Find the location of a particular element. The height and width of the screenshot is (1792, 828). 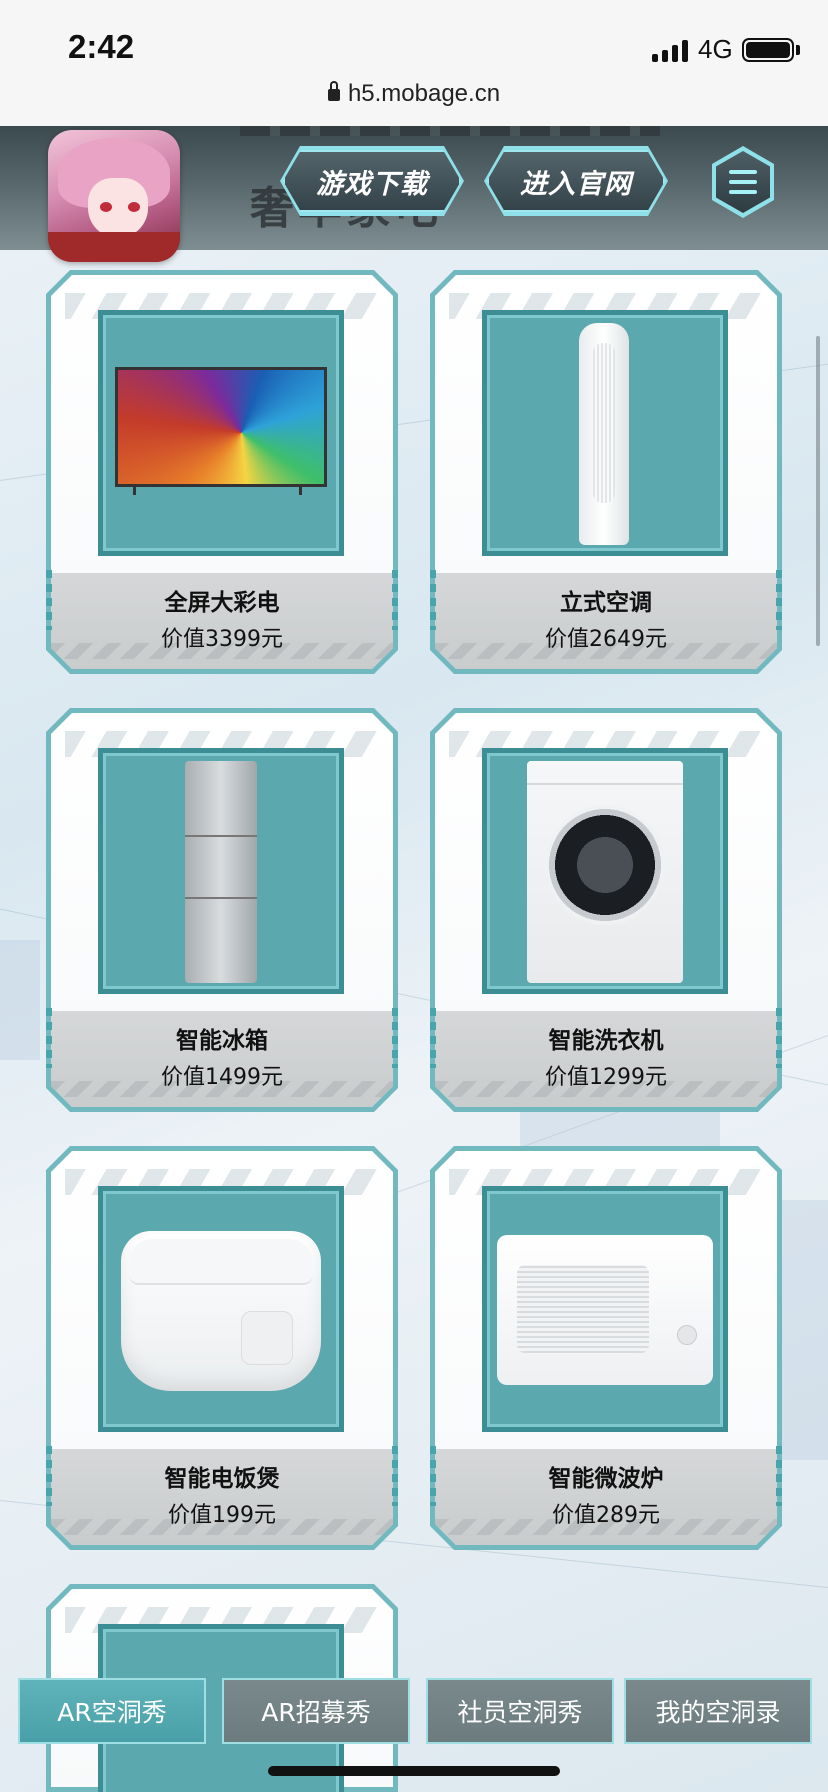

product-value: 价值199元 is located at coordinates (222, 1515).